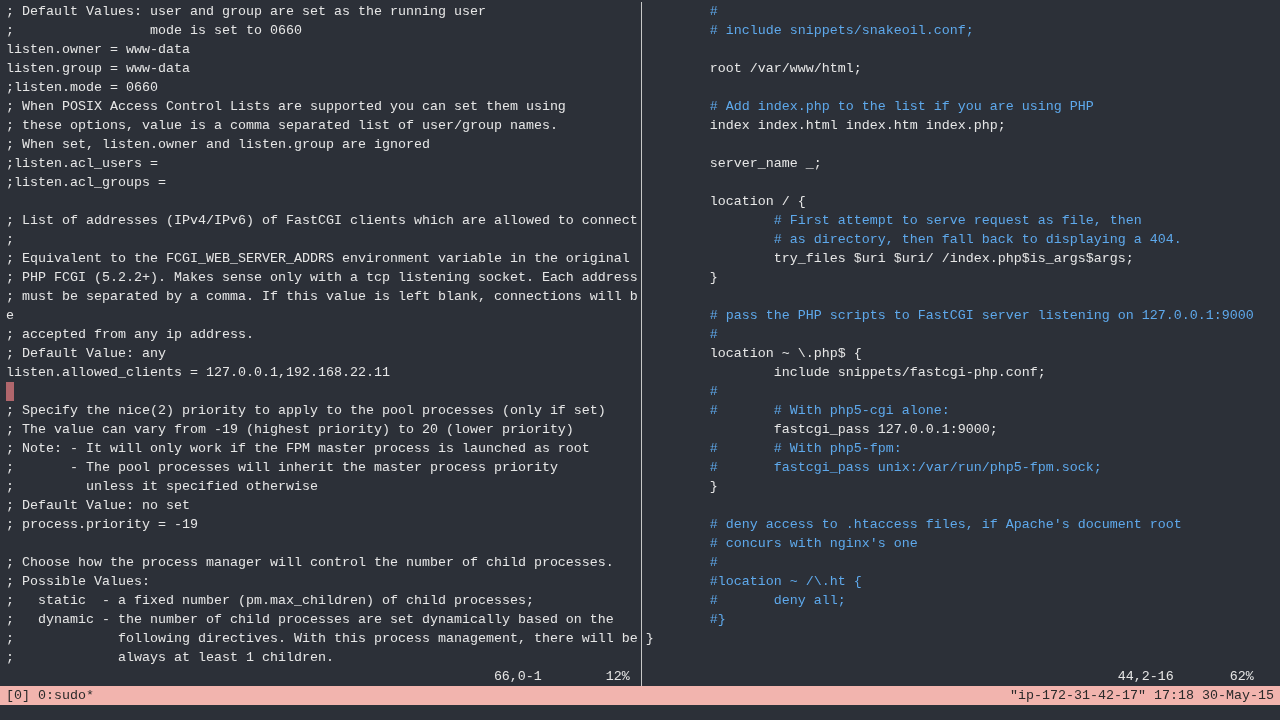  Describe the element at coordinates (957, 221) in the screenshot. I see `comment-line: # First attempt to serve request as file, then` at that location.